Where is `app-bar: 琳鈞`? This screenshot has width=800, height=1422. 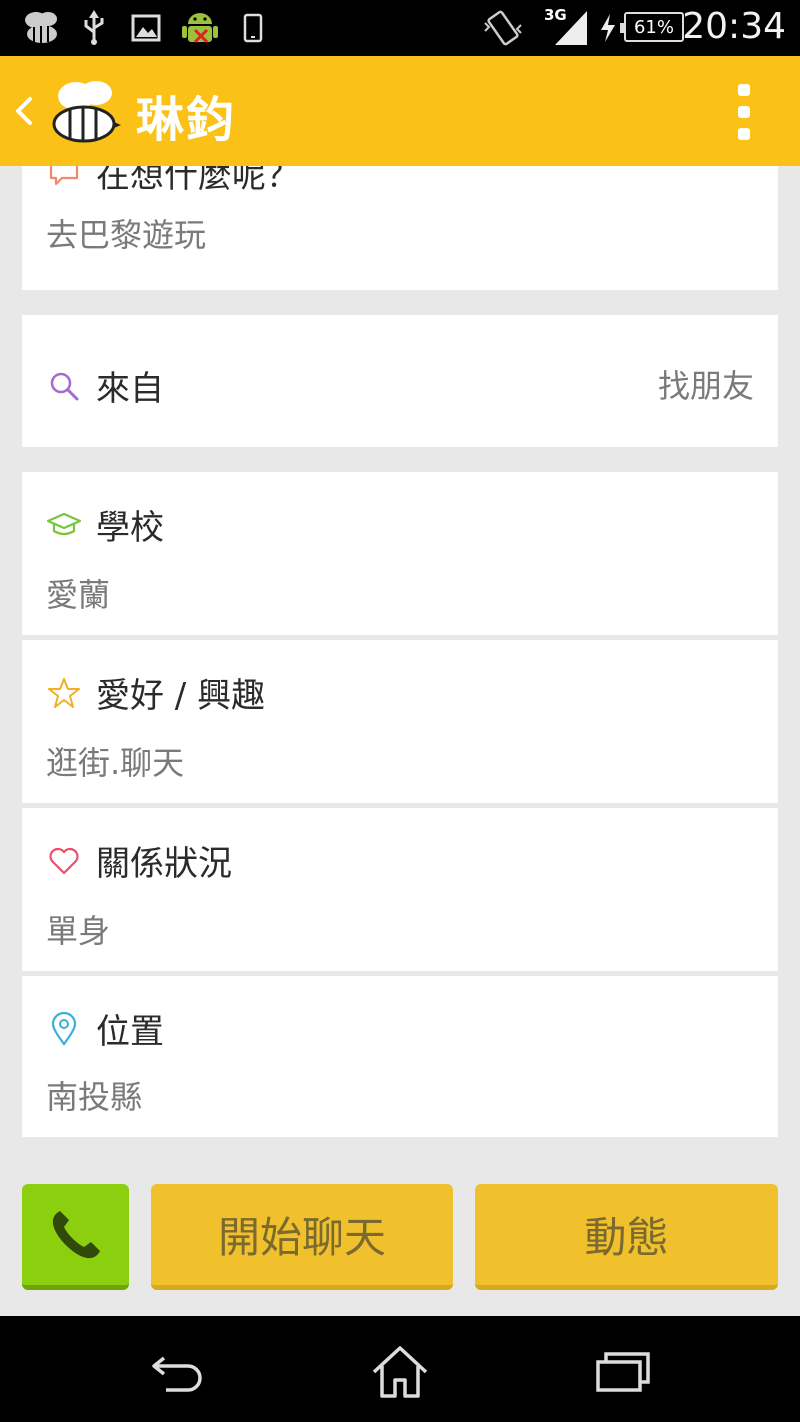
app-bar: 琳鈞 is located at coordinates (400, 111).